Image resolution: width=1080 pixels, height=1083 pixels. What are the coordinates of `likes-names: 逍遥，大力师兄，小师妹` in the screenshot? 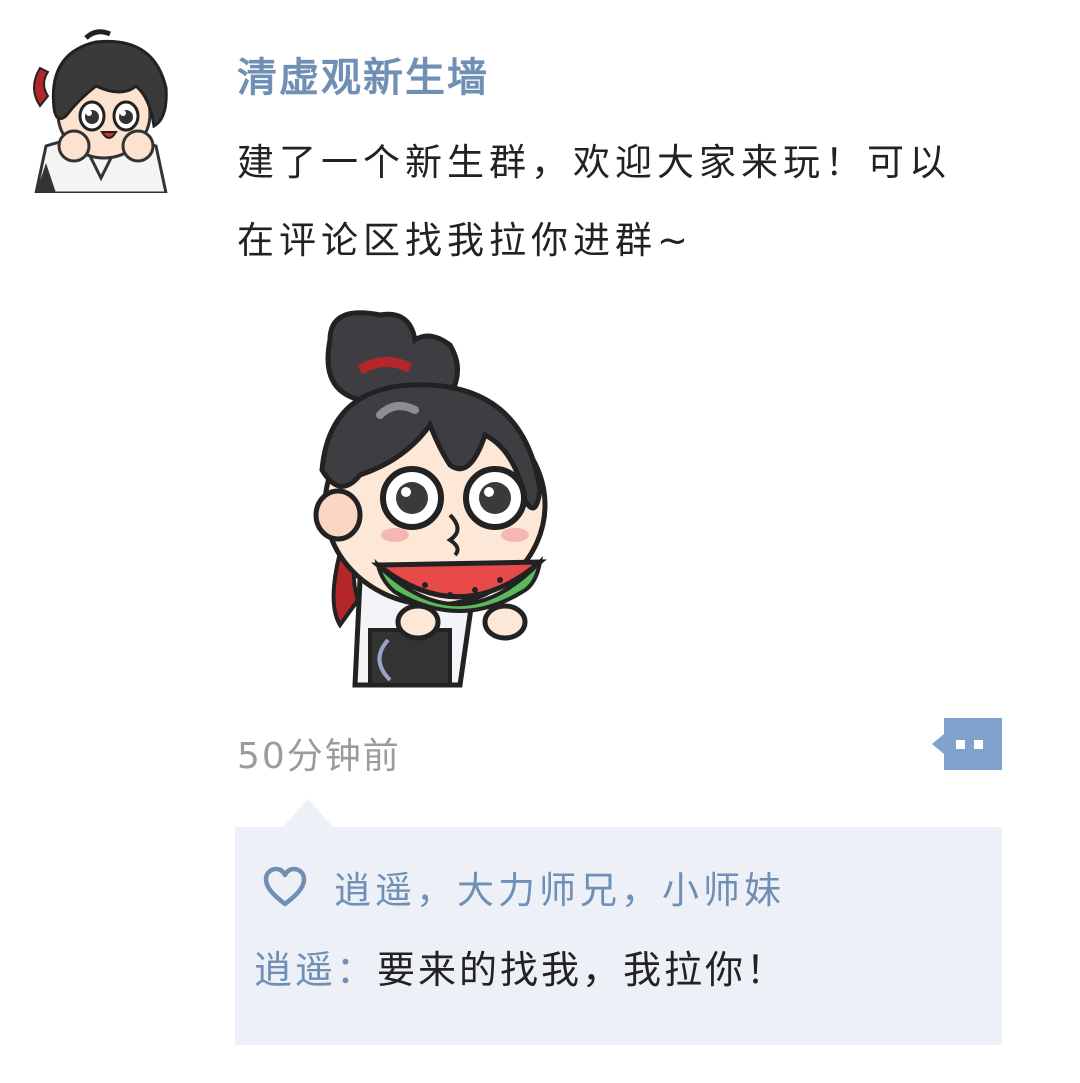 It's located at (559, 887).